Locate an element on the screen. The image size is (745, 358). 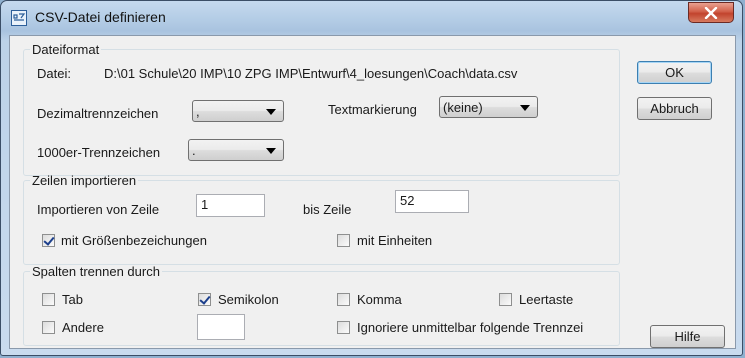
andere-checkbox is located at coordinates (48, 327).